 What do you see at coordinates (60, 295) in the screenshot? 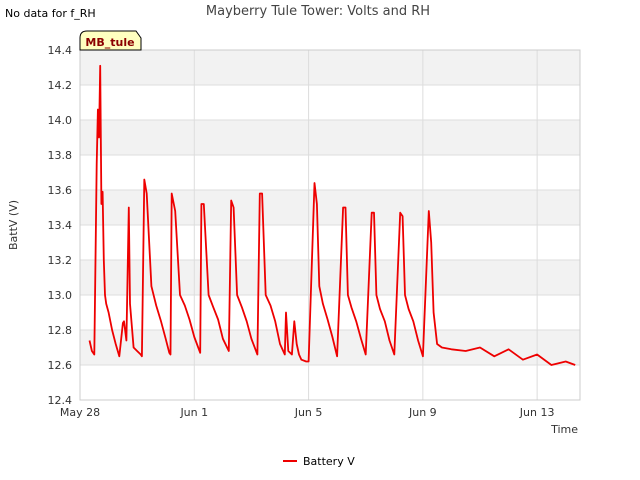
I see `y-tick-label: 13.0` at bounding box center [60, 295].